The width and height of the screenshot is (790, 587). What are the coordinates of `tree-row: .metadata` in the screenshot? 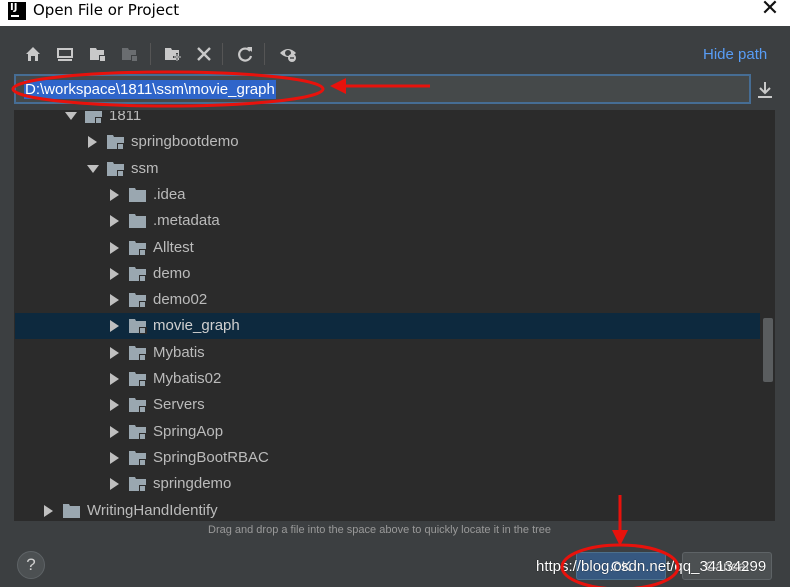 It's located at (387, 221).